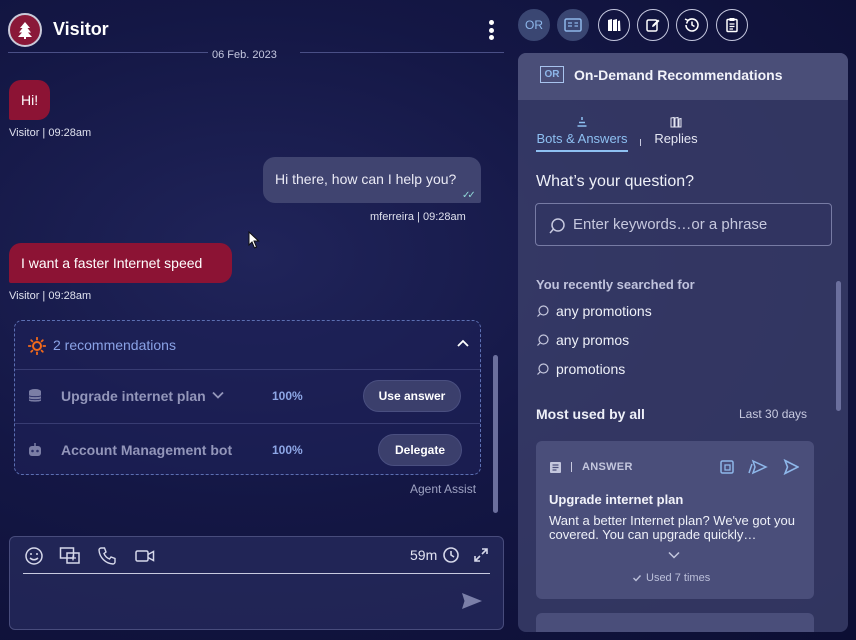 This screenshot has height=640, width=856. I want to click on agent-assist-label: Agent Assist, so click(443, 489).